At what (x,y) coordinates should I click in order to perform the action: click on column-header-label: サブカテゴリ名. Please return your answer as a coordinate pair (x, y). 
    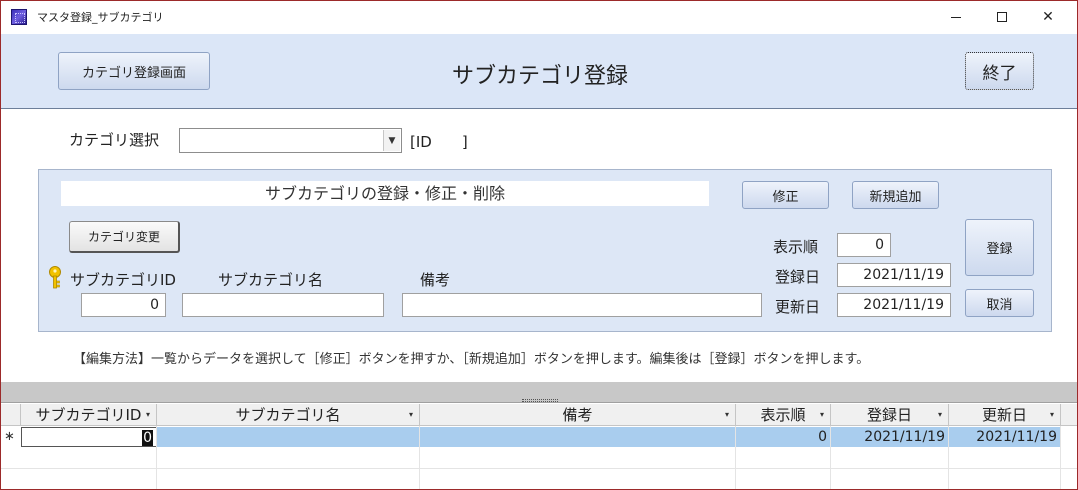
    Looking at the image, I should click on (288, 415).